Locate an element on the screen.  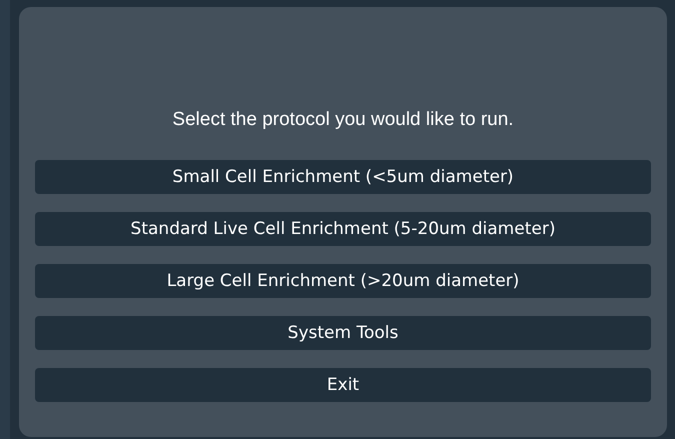
protocol-button: Standard Live Cell Enrichment (5-20um diameter) is located at coordinates (343, 229).